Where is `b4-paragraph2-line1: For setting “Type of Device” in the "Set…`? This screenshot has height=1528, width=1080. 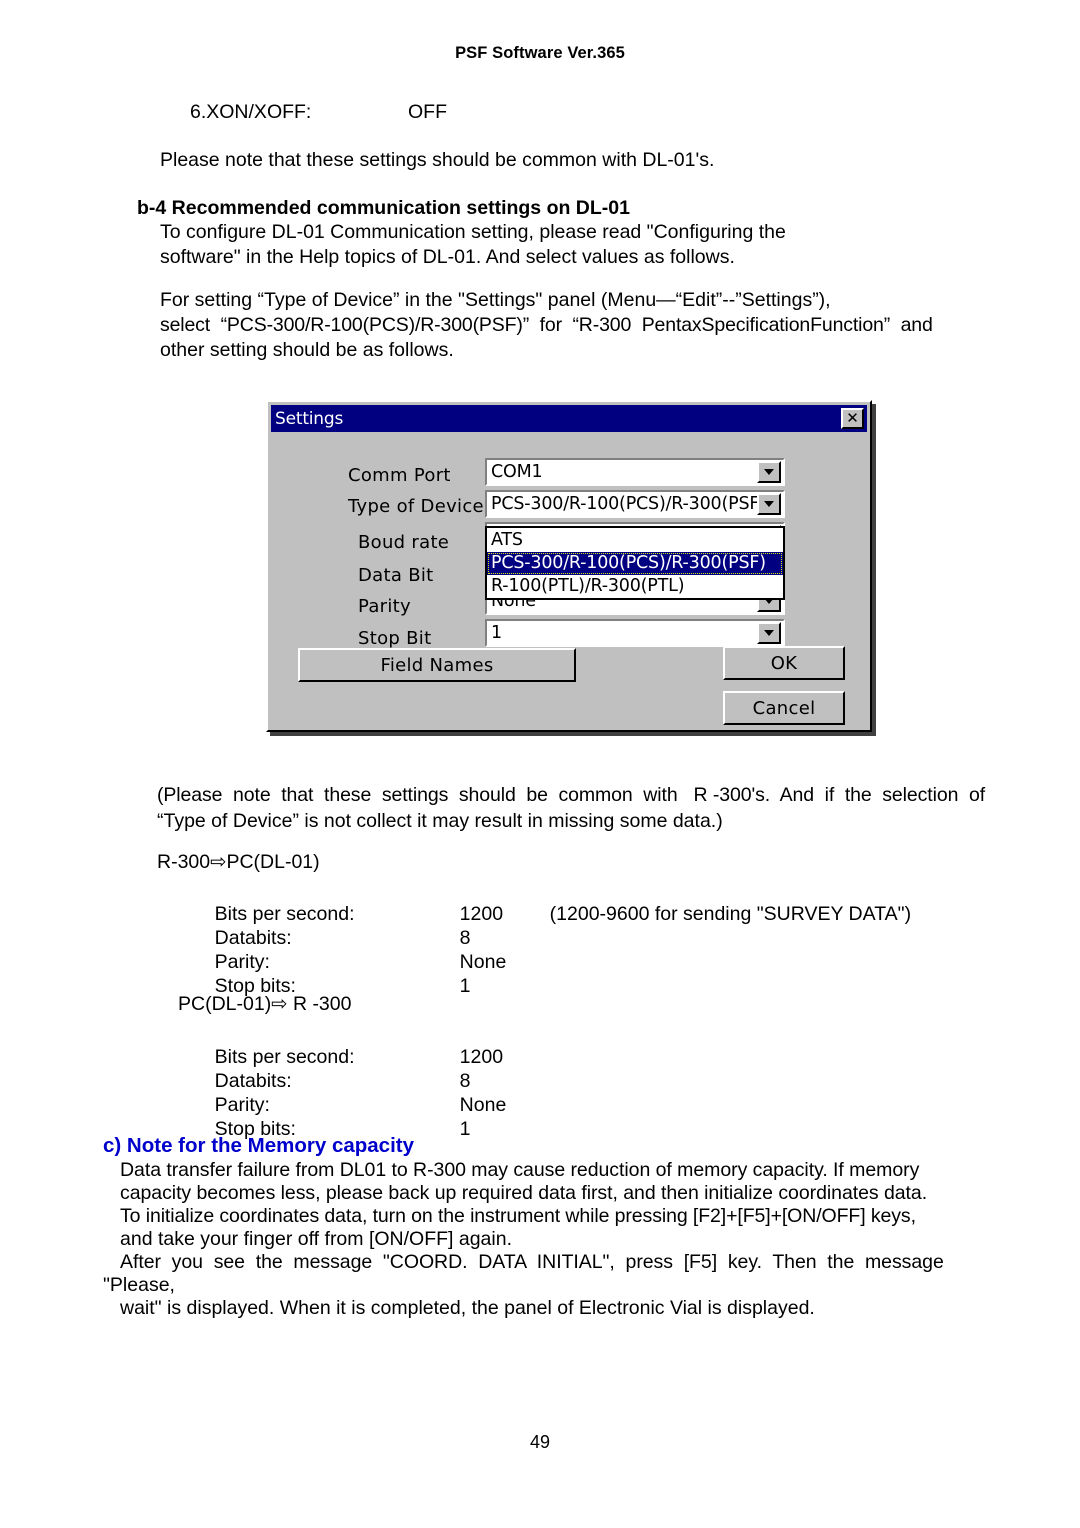
b4-paragraph2-line1: For setting “Type of Device” in the "Set… is located at coordinates (495, 300).